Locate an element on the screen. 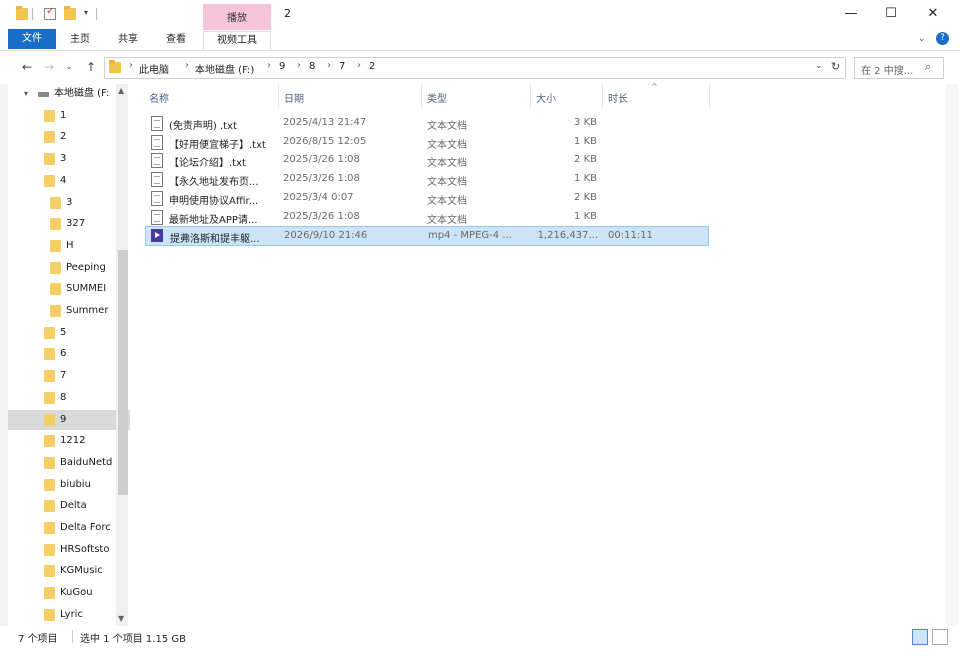 This screenshot has height=656, width=960. scroll-down-arrow: ▼ is located at coordinates (121, 618).